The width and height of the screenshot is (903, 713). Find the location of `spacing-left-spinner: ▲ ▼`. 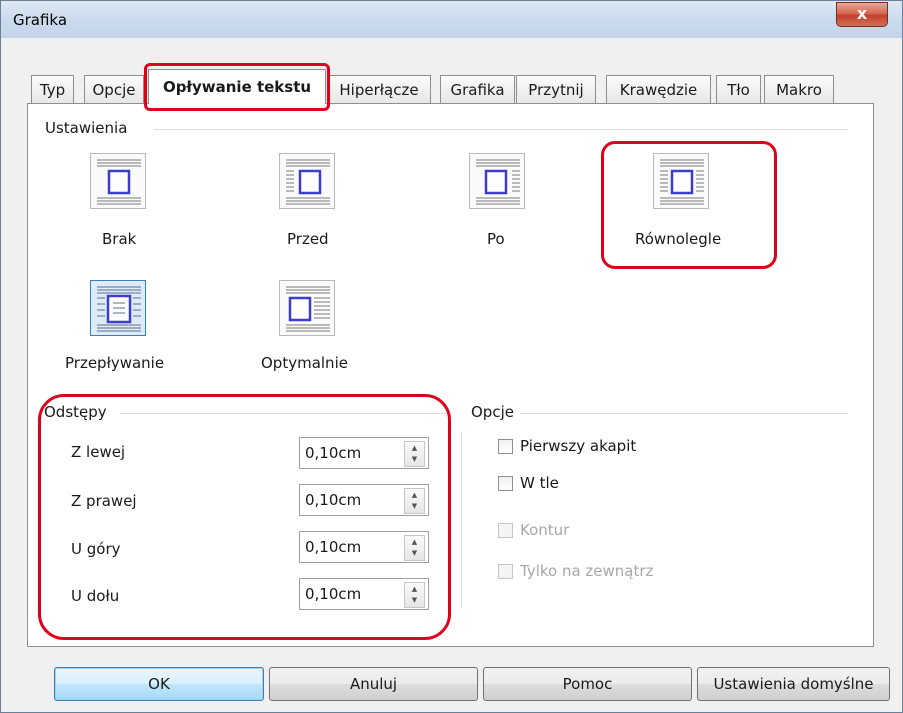

spacing-left-spinner: ▲ ▼ is located at coordinates (414, 454).